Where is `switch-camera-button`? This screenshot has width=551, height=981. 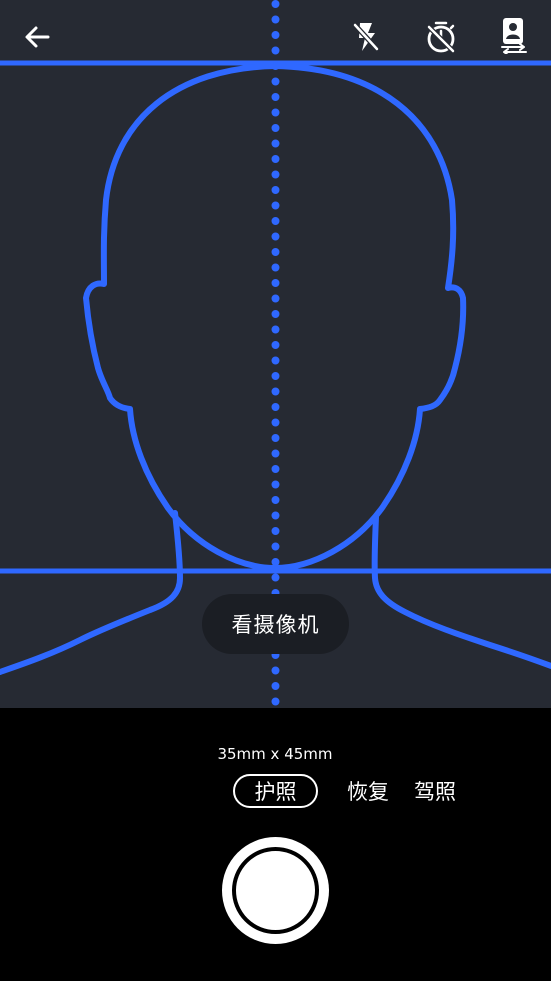
switch-camera-button is located at coordinates (514, 35).